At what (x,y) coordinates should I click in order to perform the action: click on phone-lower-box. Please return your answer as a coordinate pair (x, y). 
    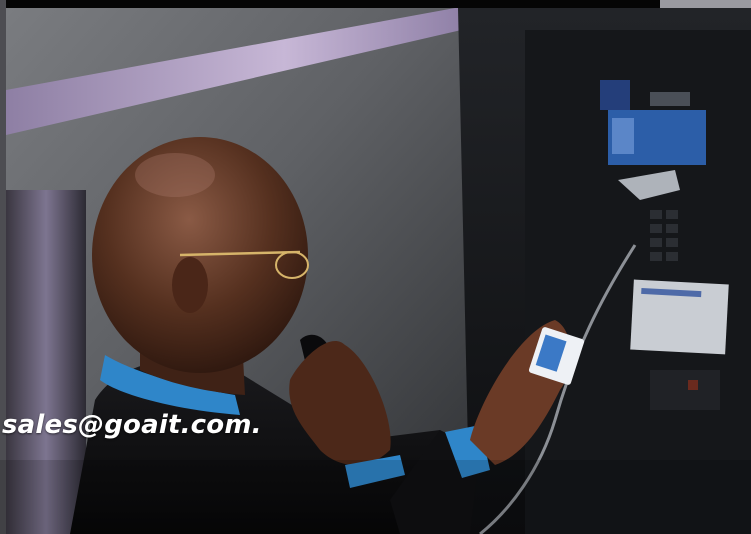
    Looking at the image, I should click on (685, 390).